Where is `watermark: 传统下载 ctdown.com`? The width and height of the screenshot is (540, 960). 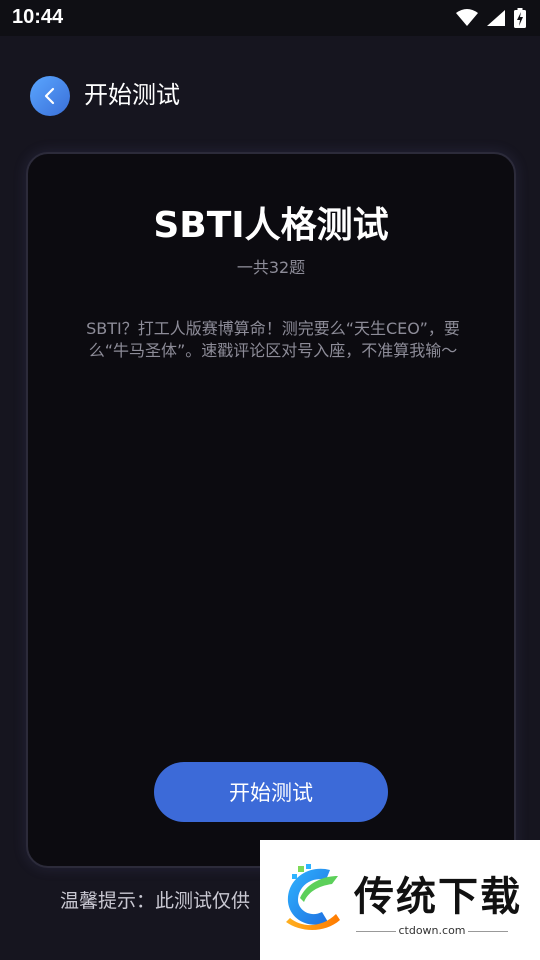 watermark: 传统下载 ctdown.com is located at coordinates (400, 900).